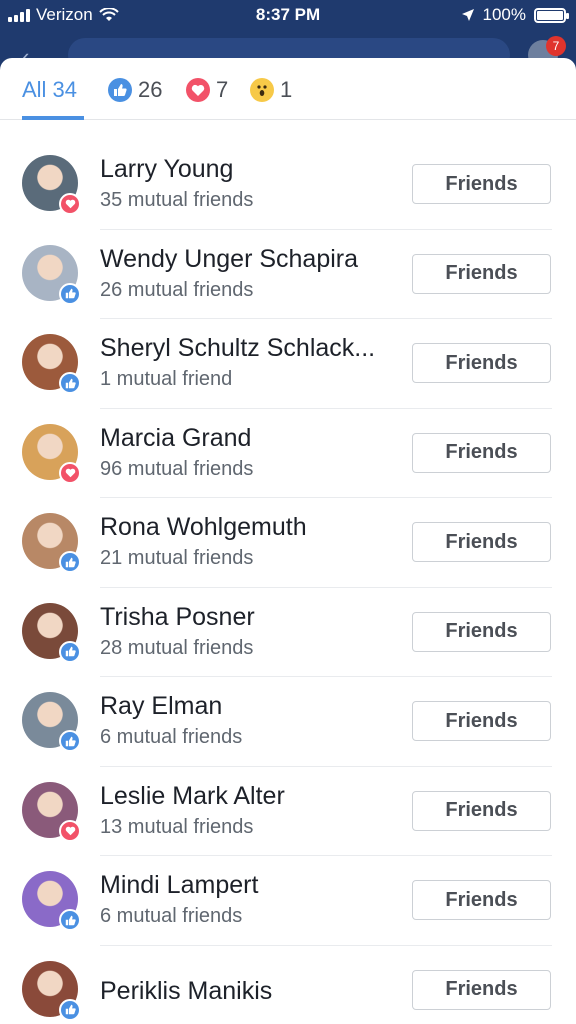  I want to click on mutual-friends-count: 28 mutual friends, so click(177, 647).